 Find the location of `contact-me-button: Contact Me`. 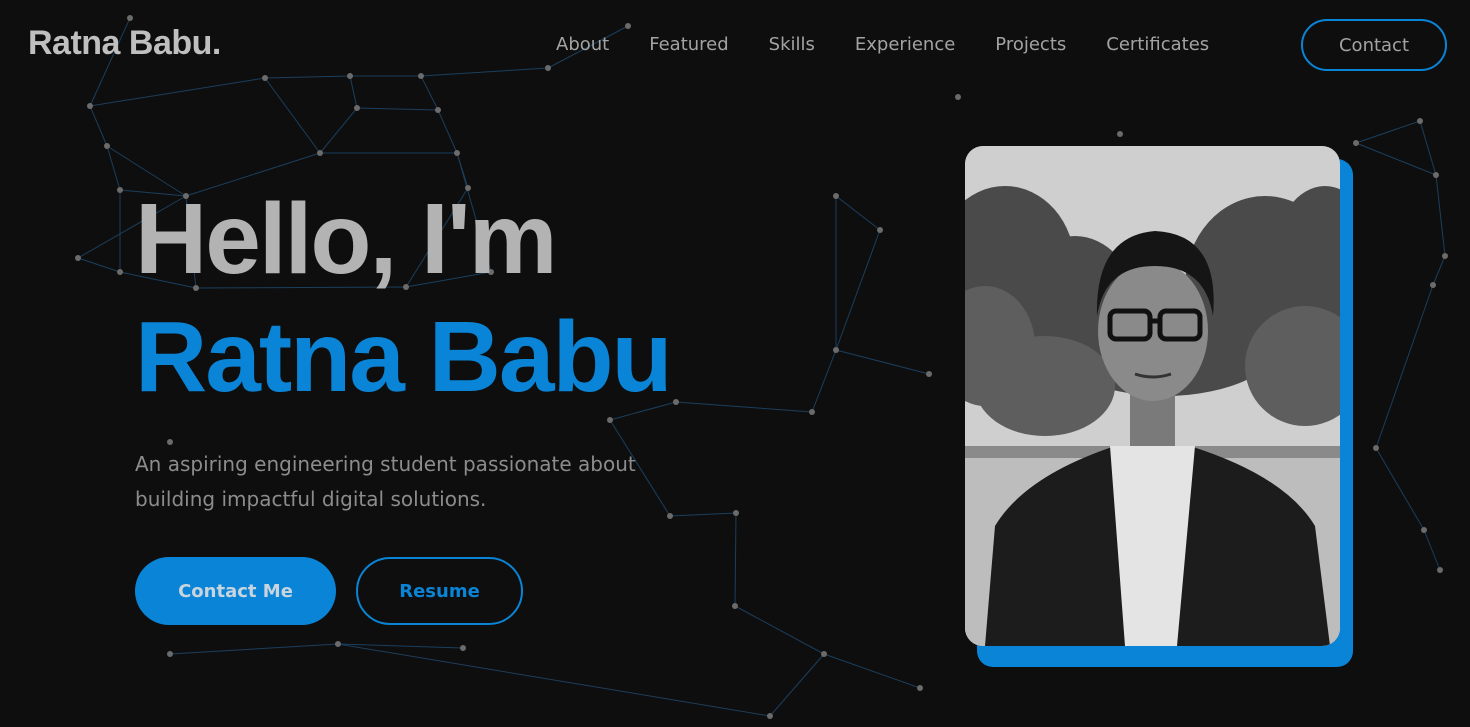

contact-me-button: Contact Me is located at coordinates (235, 591).